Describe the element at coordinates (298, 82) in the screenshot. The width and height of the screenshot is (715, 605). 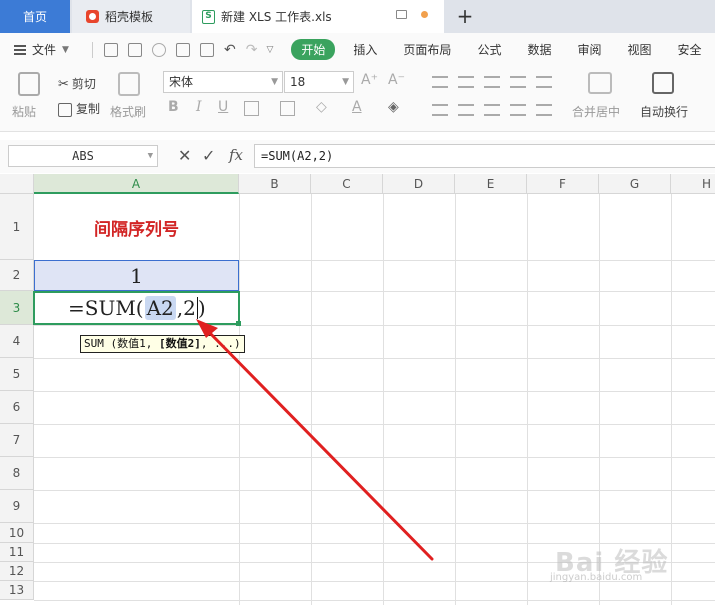
I see `font-size-value: 18` at that location.